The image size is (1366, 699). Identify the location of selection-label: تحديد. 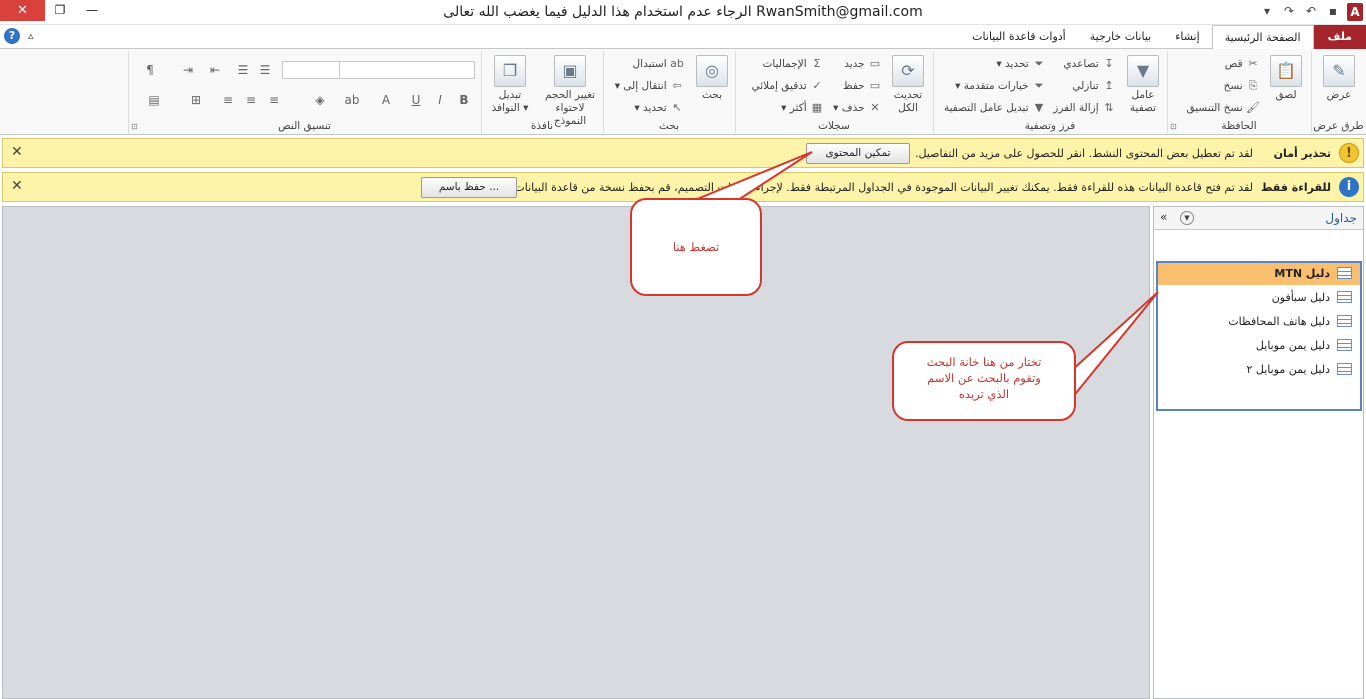
(1017, 64).